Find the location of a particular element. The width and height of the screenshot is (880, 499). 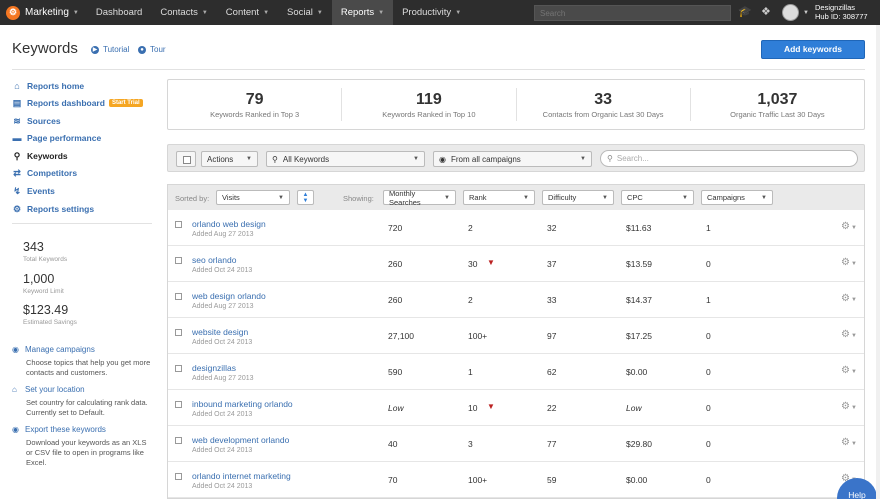

cpc-cell: $13.59 is located at coordinates (639, 264).